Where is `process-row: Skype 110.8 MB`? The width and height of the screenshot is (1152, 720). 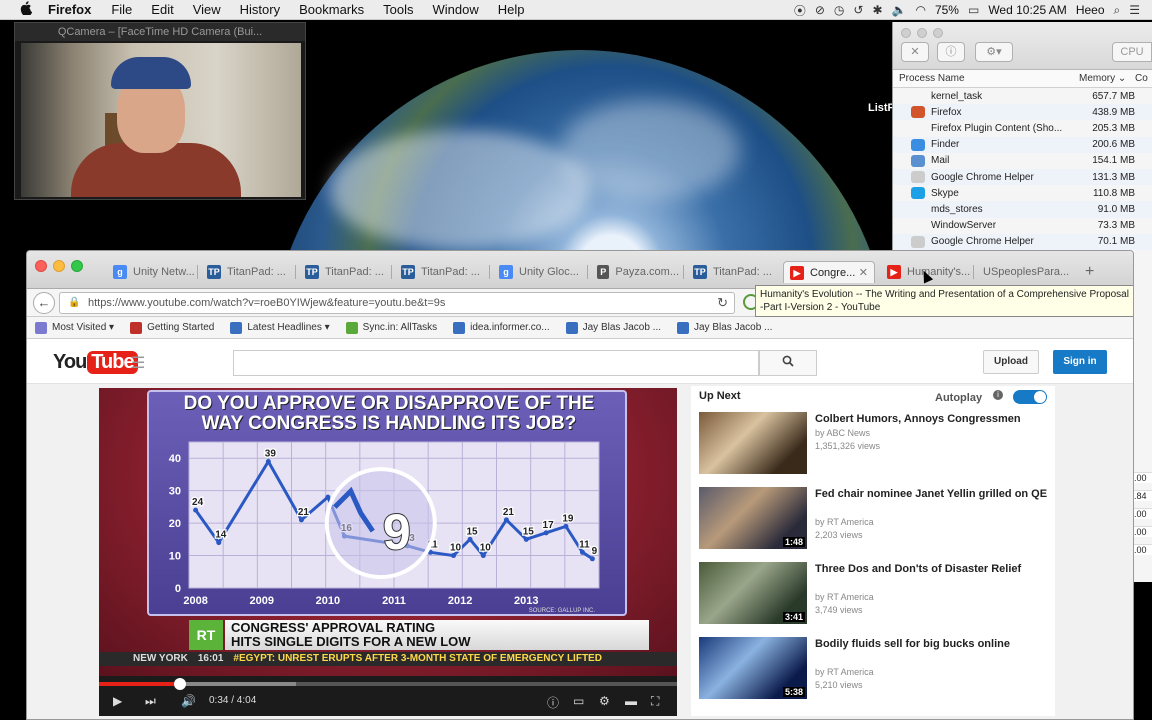
process-row: Skype 110.8 MB is located at coordinates (1022, 193).